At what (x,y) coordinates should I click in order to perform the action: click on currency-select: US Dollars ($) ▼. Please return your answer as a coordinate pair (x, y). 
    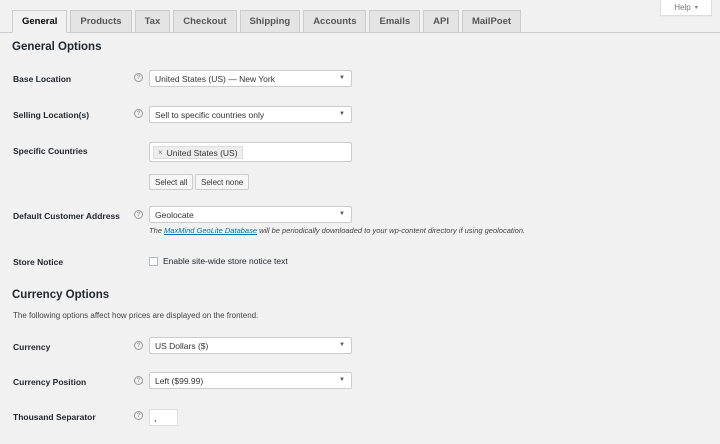
    Looking at the image, I should click on (250, 345).